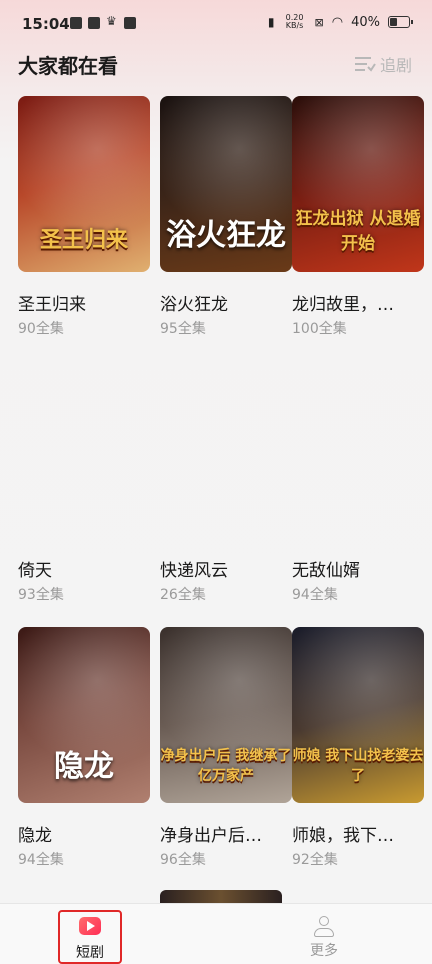  I want to click on status-time: 15:04, so click(46, 24).